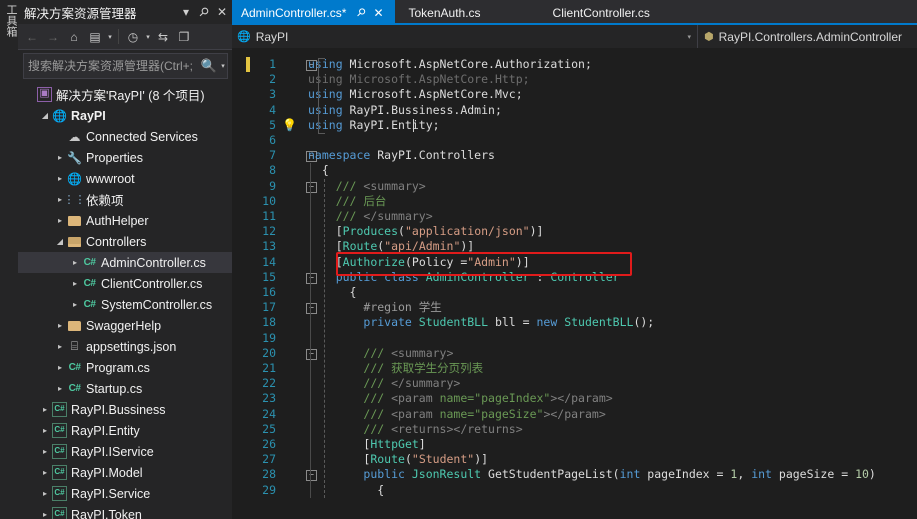  What do you see at coordinates (53, 37) in the screenshot?
I see `forward-icon: →` at bounding box center [53, 37].